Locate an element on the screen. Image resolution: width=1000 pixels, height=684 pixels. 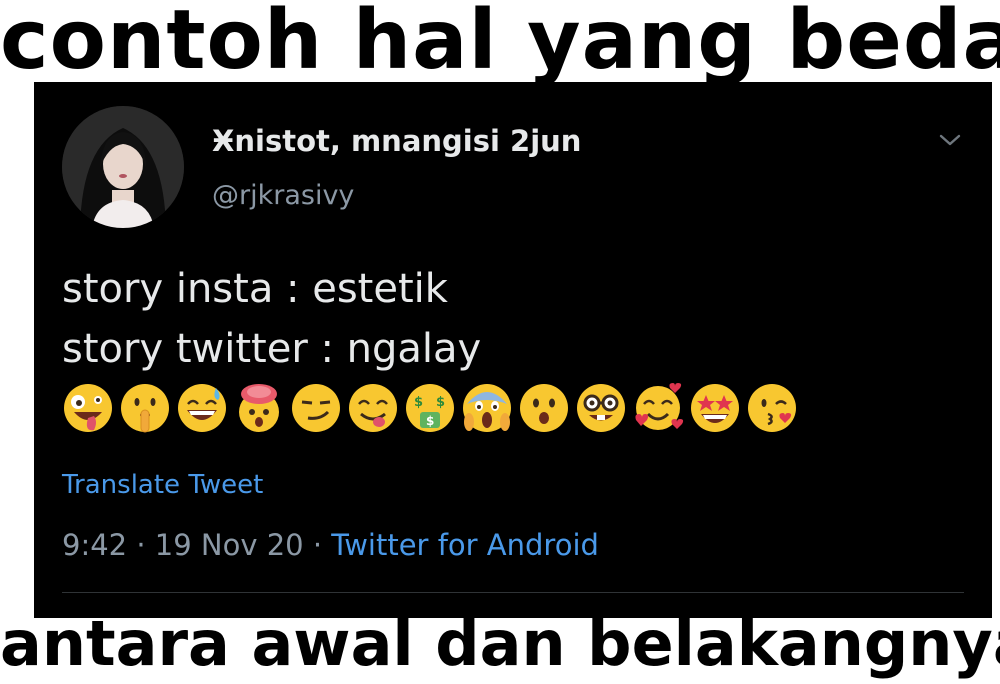
hushed-face-icon is located at coordinates (544, 408).